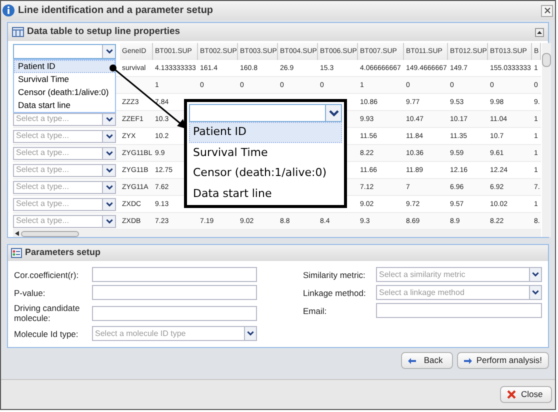 This screenshot has height=412, width=558. What do you see at coordinates (277, 233) in the screenshot?
I see `horizontal-scrollbar` at bounding box center [277, 233].